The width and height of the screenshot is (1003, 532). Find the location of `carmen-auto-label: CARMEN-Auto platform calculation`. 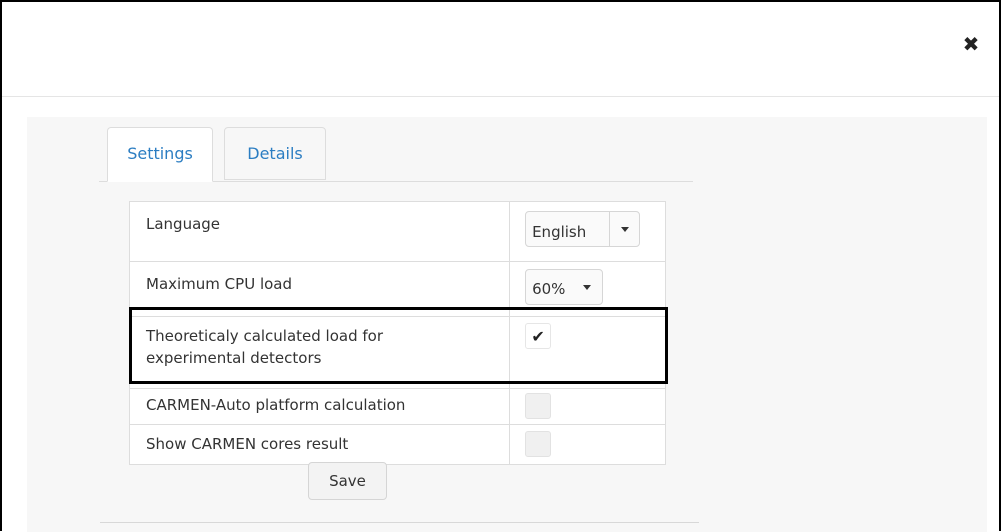

carmen-auto-label: CARMEN-Auto platform calculation is located at coordinates (319, 406).